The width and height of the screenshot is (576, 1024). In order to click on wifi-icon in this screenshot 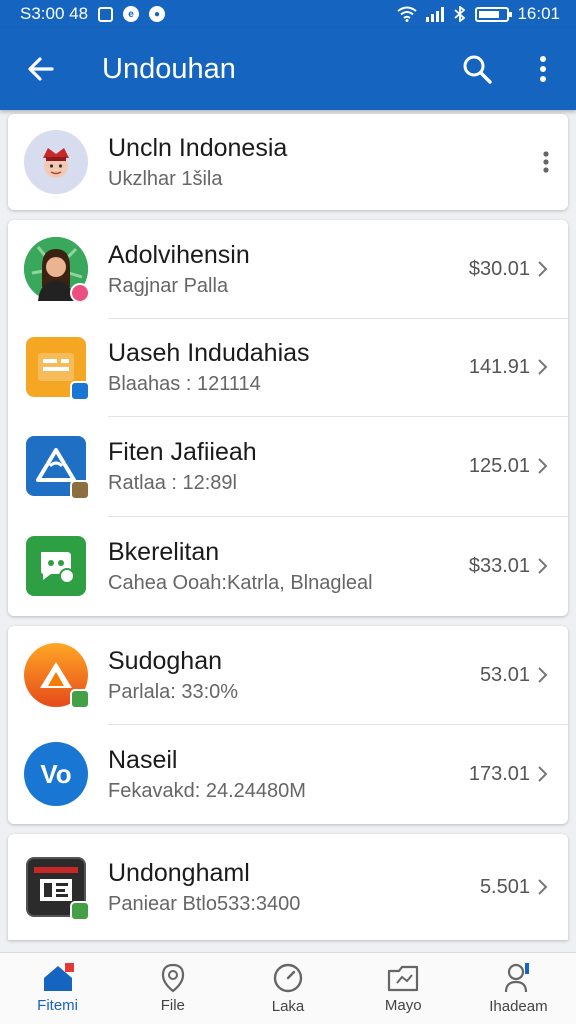, I will do `click(407, 14)`.